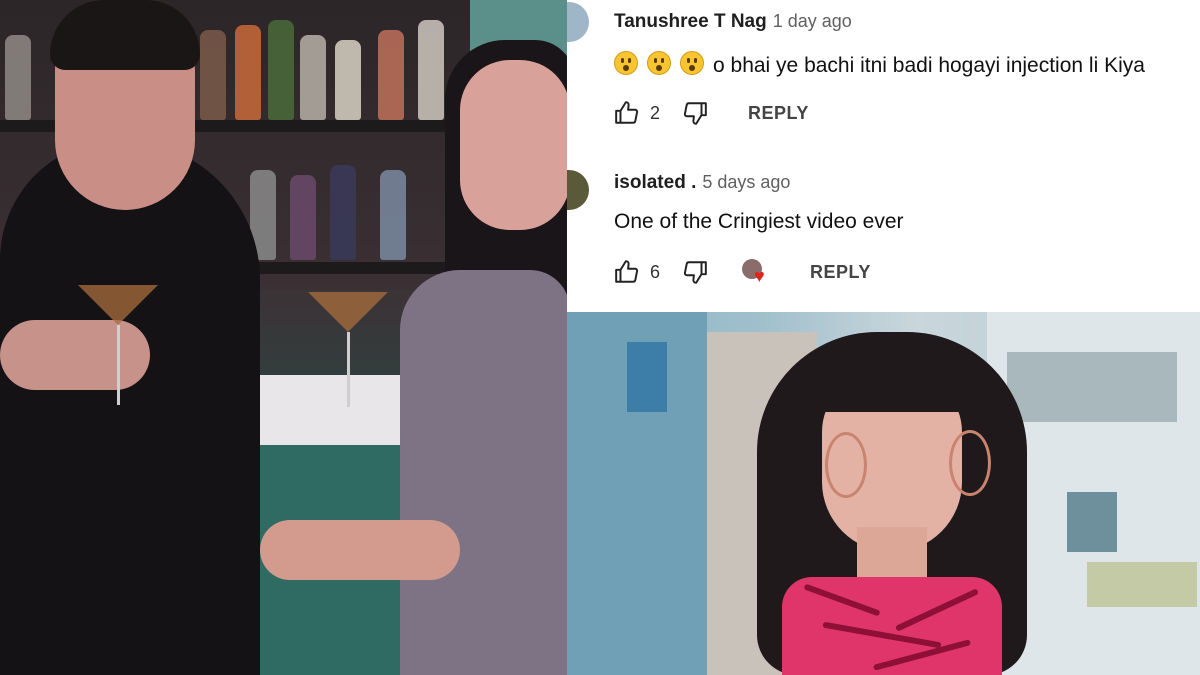 This screenshot has width=1200, height=675. I want to click on comment-text: One of the Cringiest video ever, so click(759, 221).